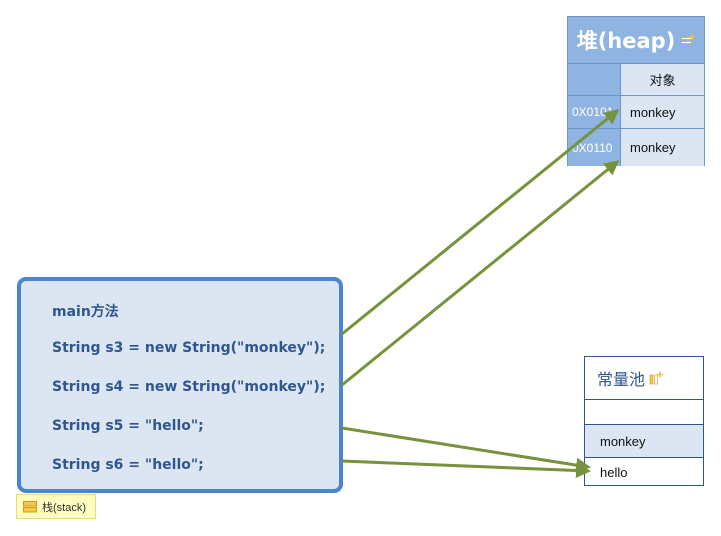  Describe the element at coordinates (30, 506) in the screenshot. I see `stack-icon` at that location.